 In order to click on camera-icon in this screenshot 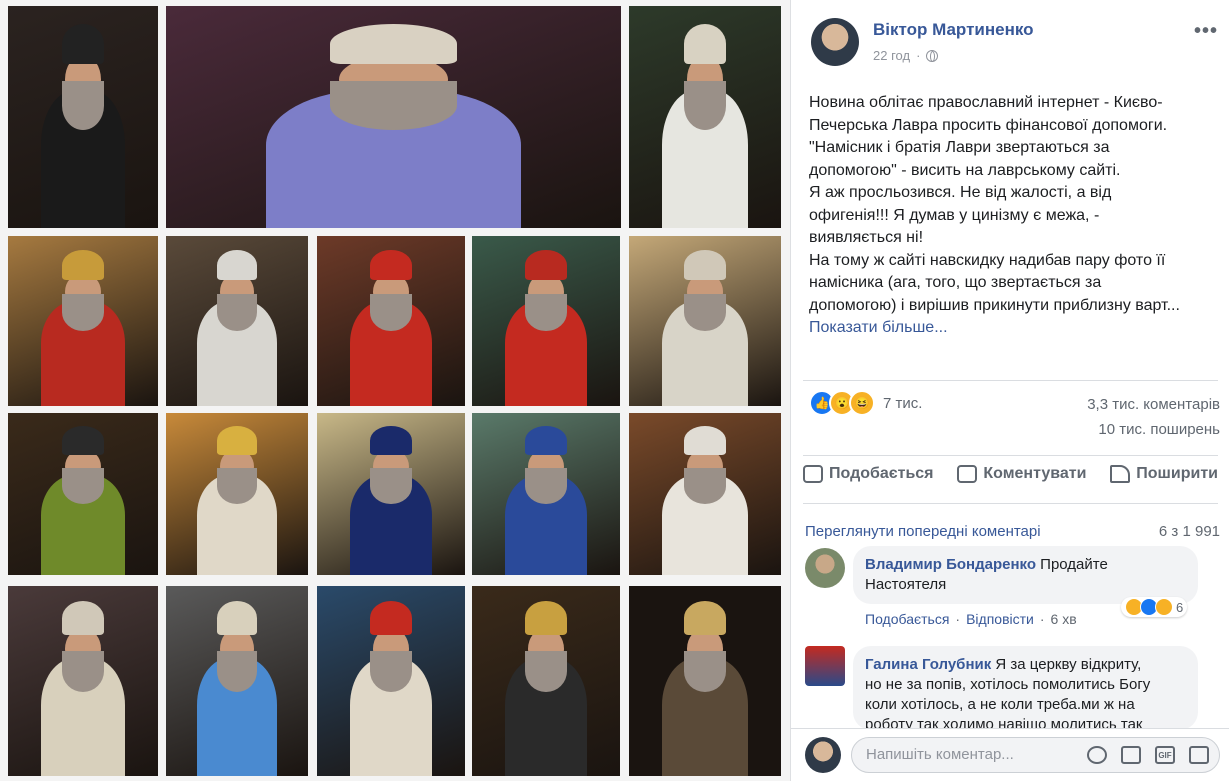, I will do `click(1131, 755)`.